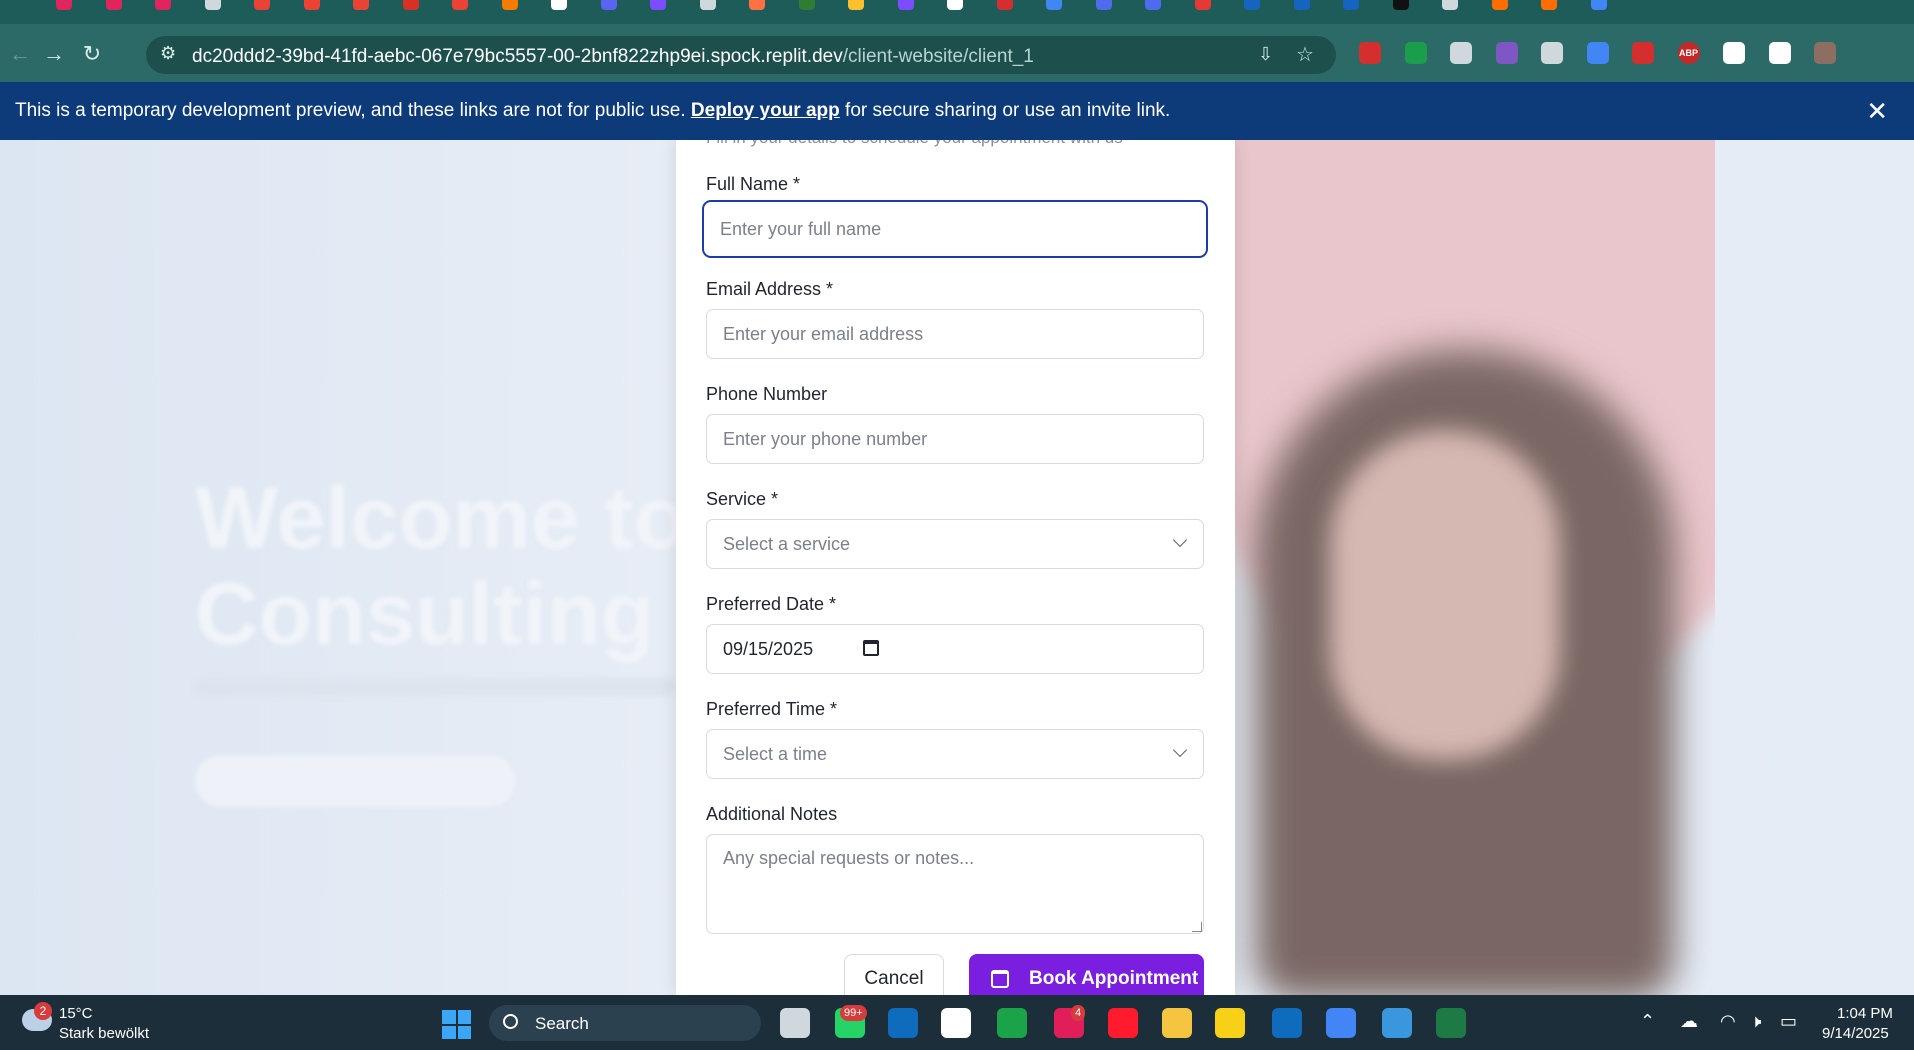 The image size is (1914, 1050). What do you see at coordinates (43, 1011) in the screenshot?
I see `weather-badge: 2` at bounding box center [43, 1011].